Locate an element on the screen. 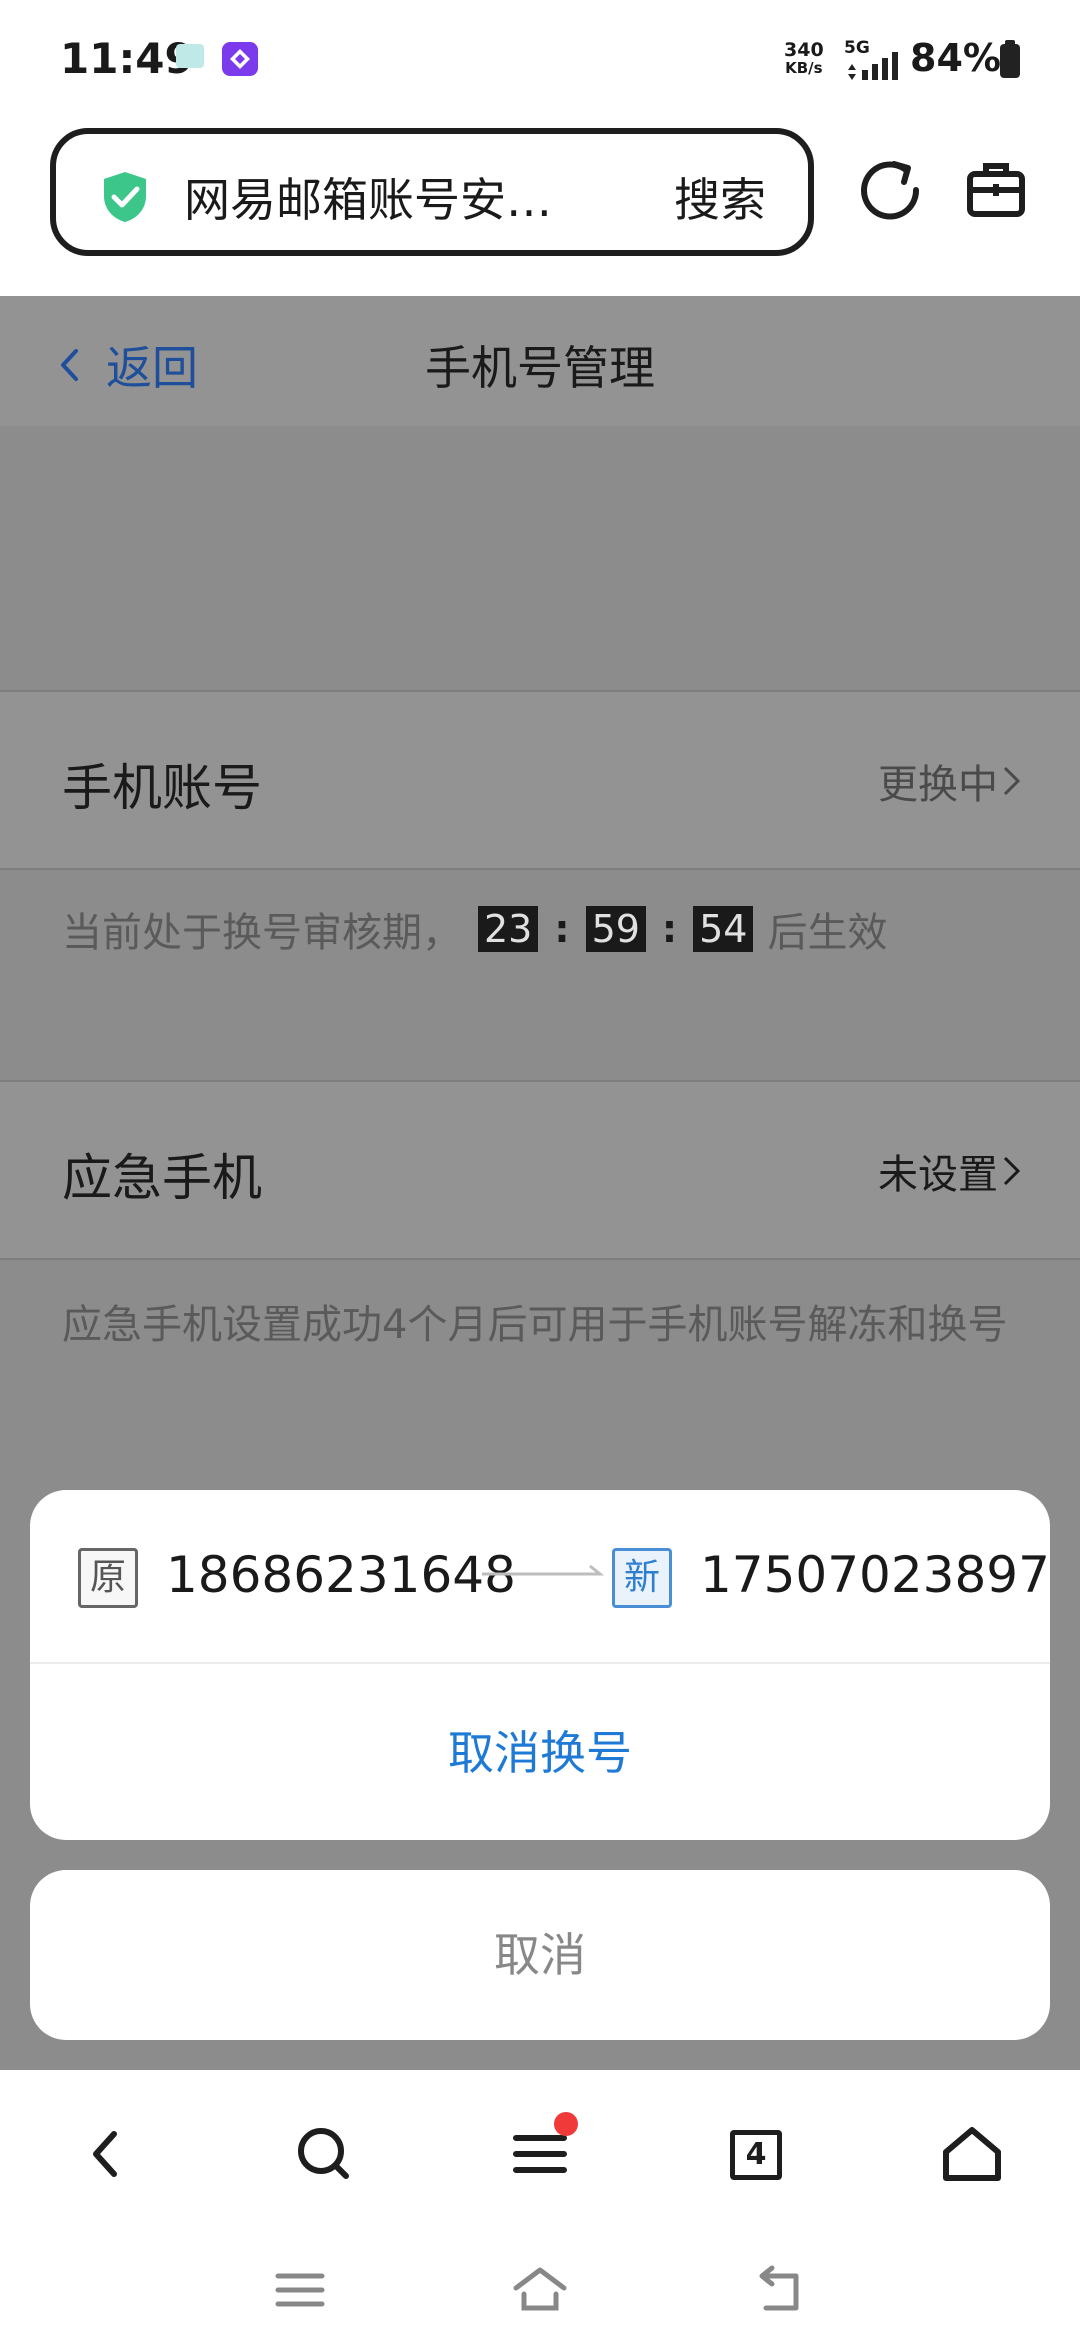 The width and height of the screenshot is (1080, 2344). countdown-hours: 23 is located at coordinates (508, 929).